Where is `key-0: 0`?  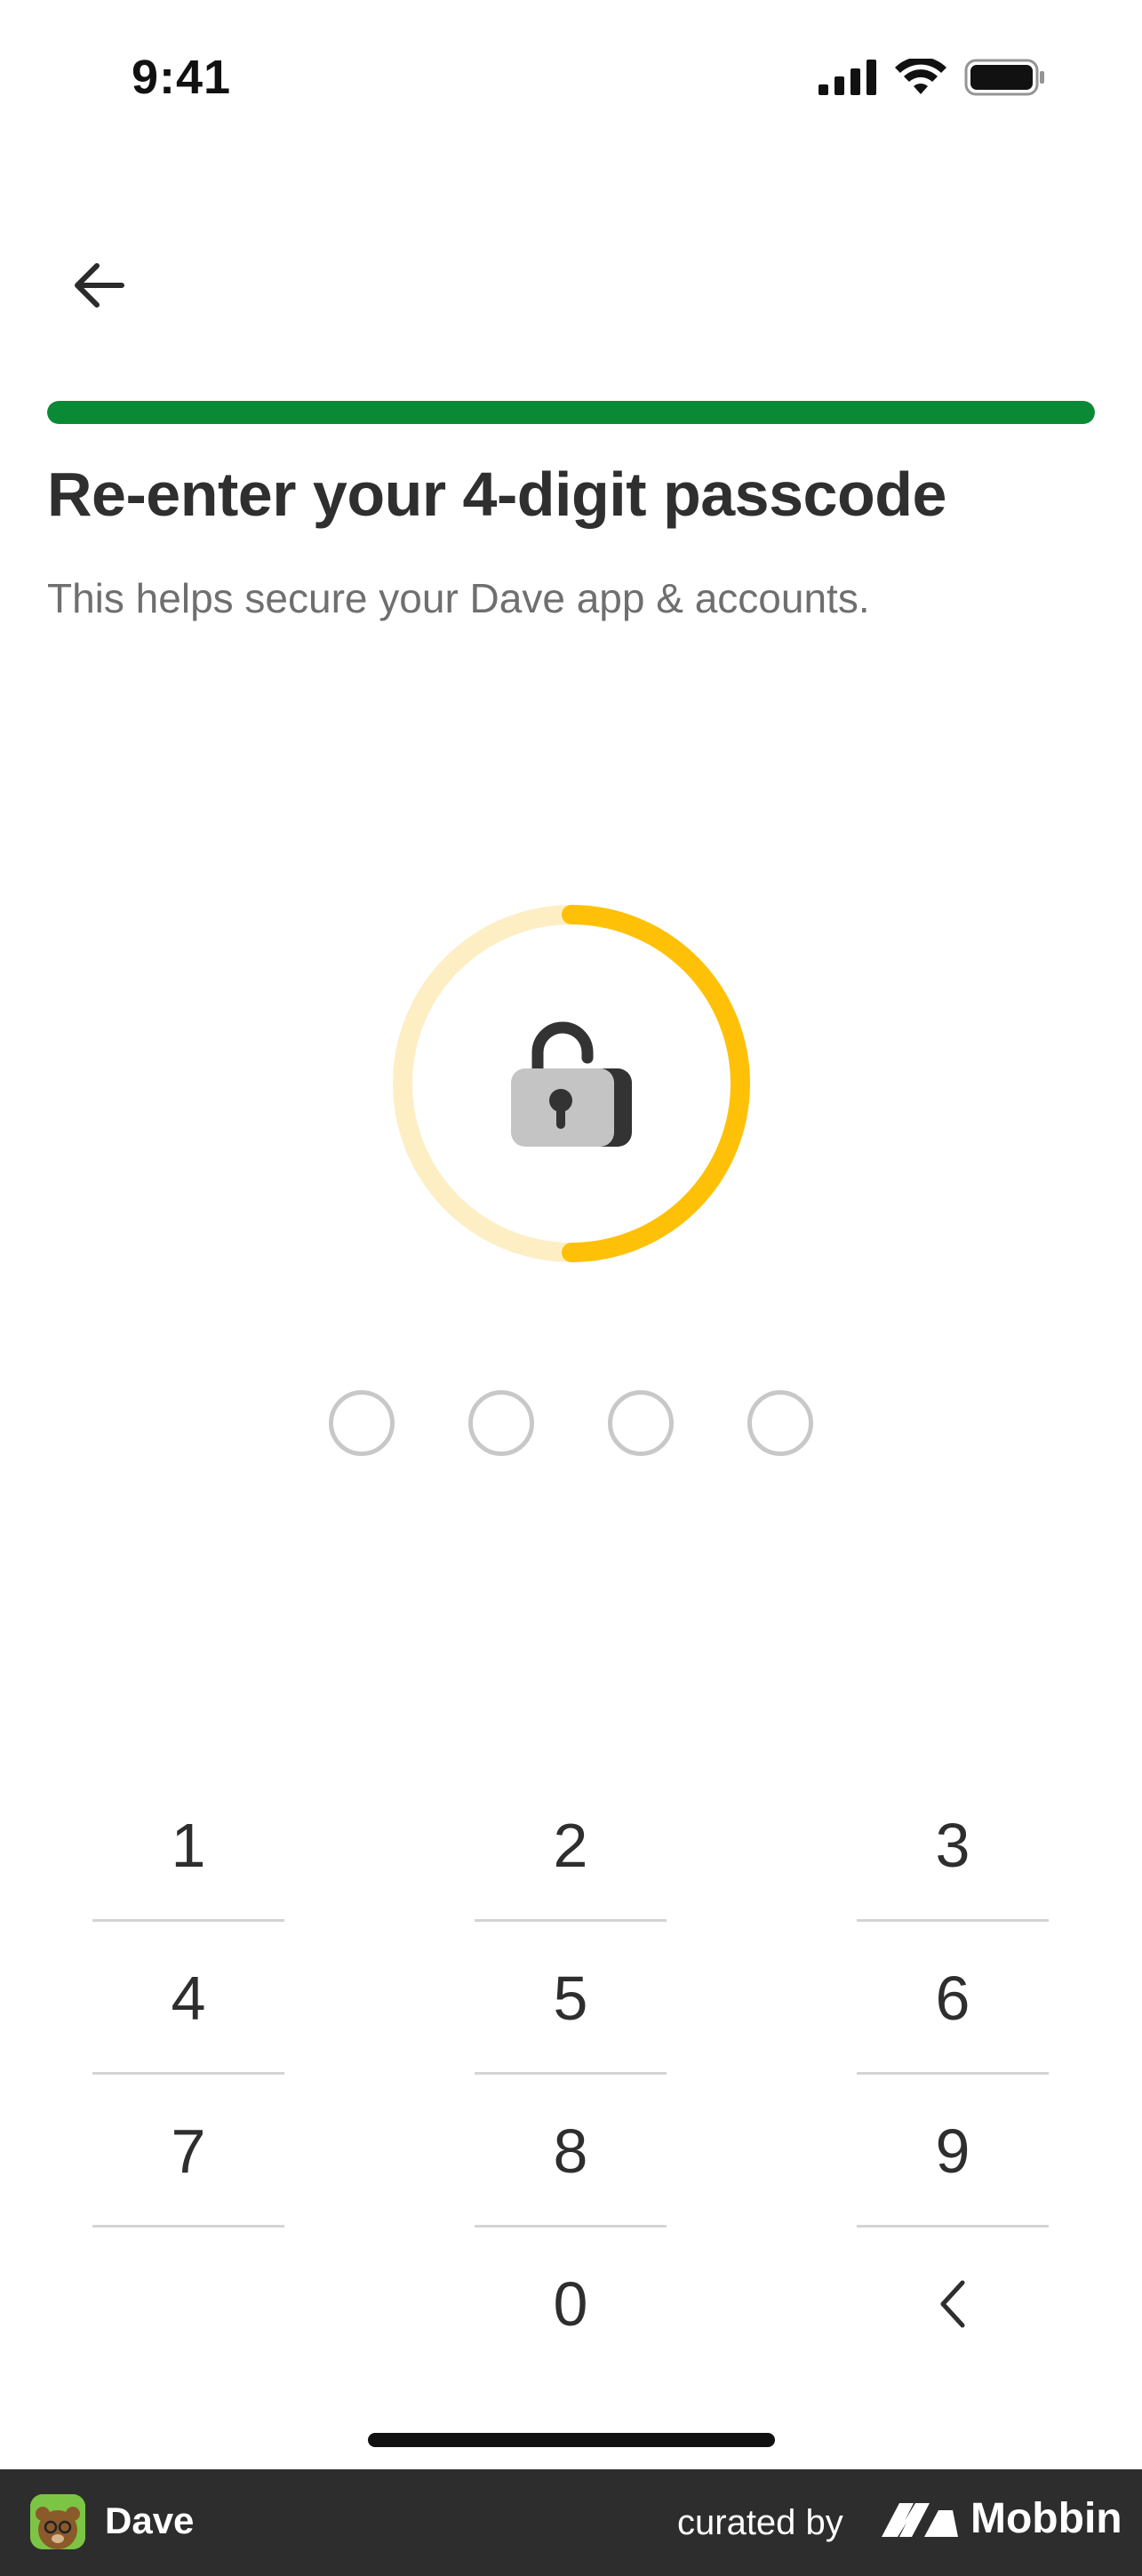 key-0: 0 is located at coordinates (571, 2304).